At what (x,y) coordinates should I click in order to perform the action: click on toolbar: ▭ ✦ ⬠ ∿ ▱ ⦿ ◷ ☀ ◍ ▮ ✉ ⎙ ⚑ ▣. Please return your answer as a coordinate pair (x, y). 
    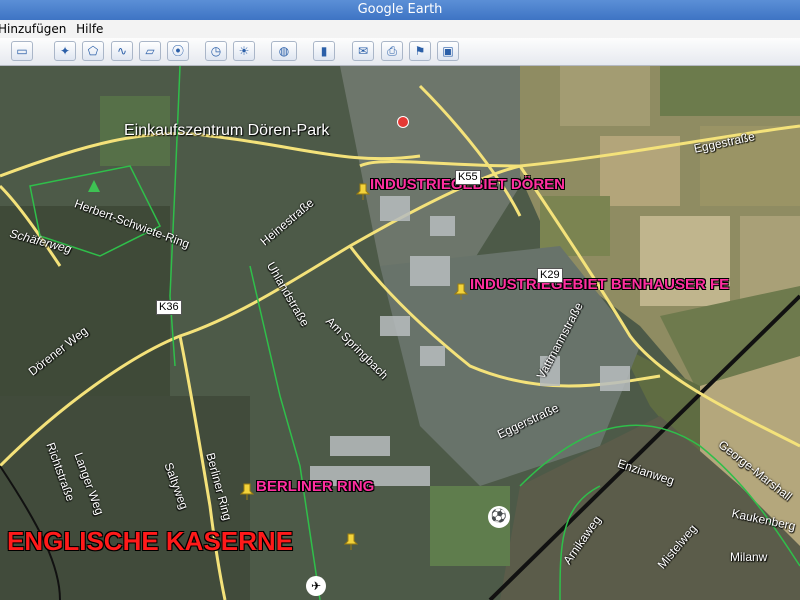
    Looking at the image, I should click on (400, 52).